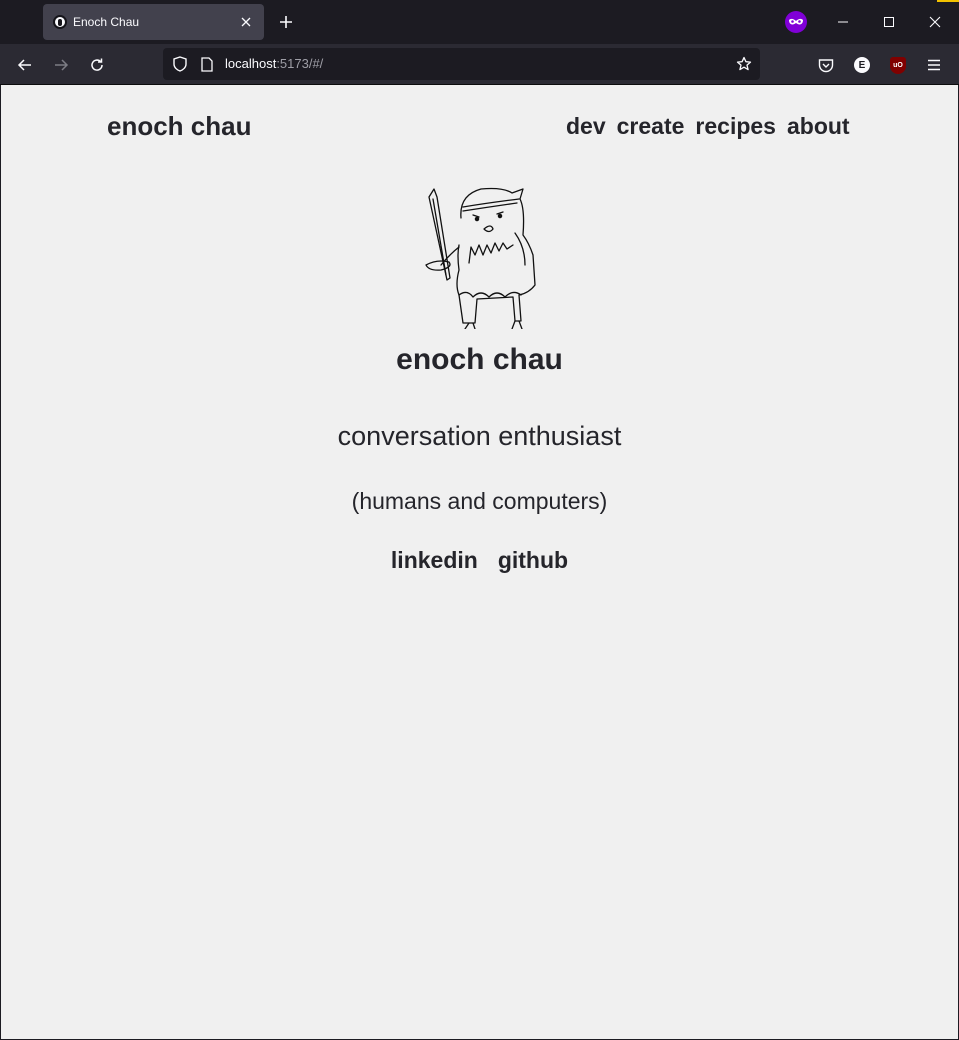  Describe the element at coordinates (586, 126) in the screenshot. I see `nav-link-dev: dev` at that location.